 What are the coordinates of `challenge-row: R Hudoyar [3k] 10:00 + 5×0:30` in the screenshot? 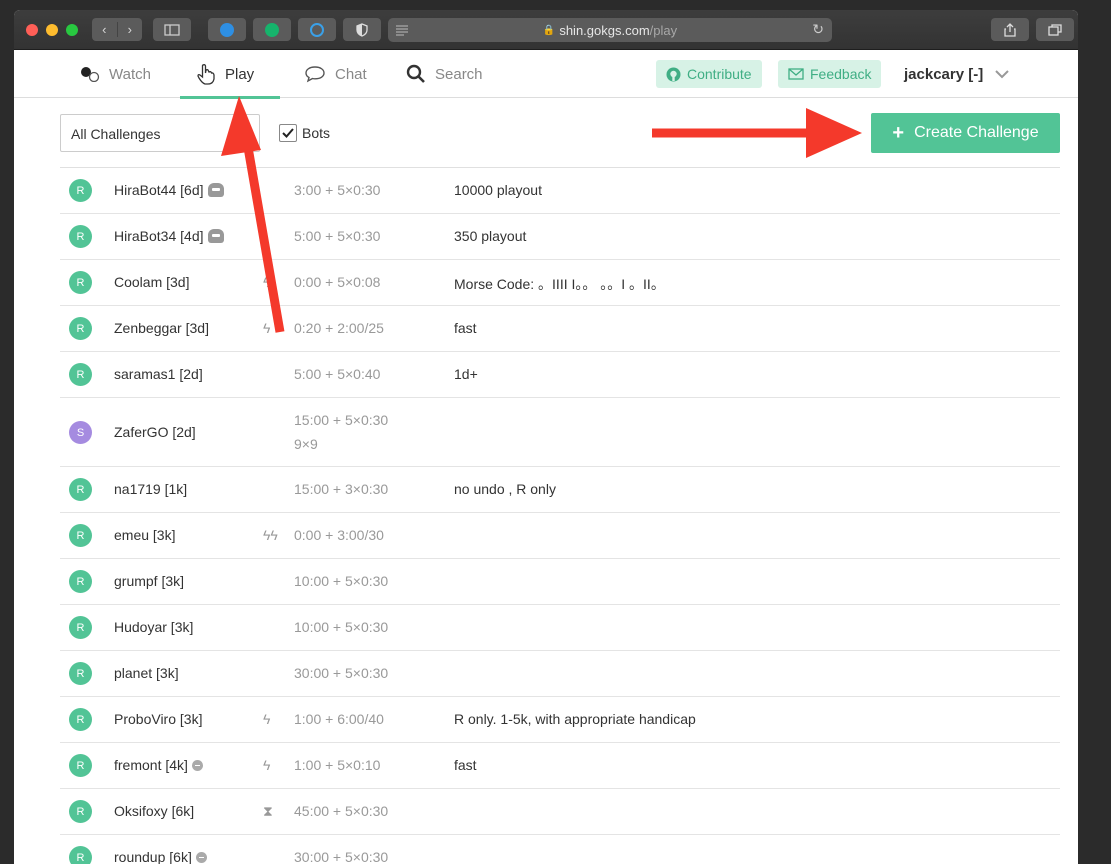 It's located at (560, 628).